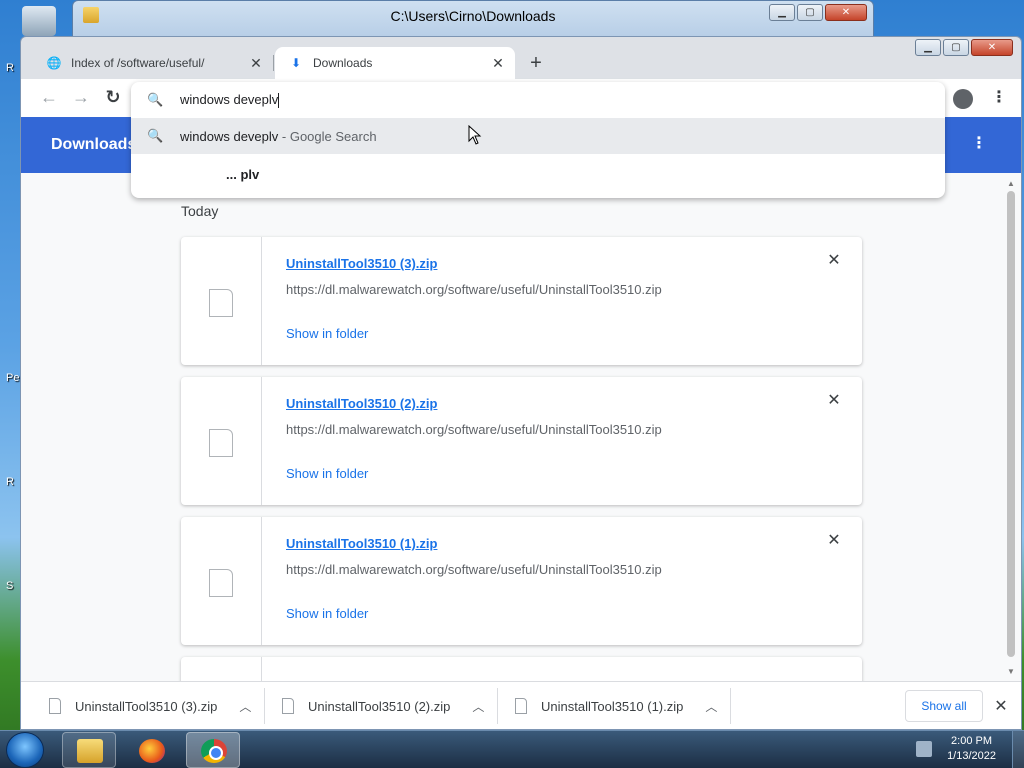 This screenshot has width=1024, height=768. Describe the element at coordinates (39, 21) in the screenshot. I see `recycle-bin-icon` at that location.